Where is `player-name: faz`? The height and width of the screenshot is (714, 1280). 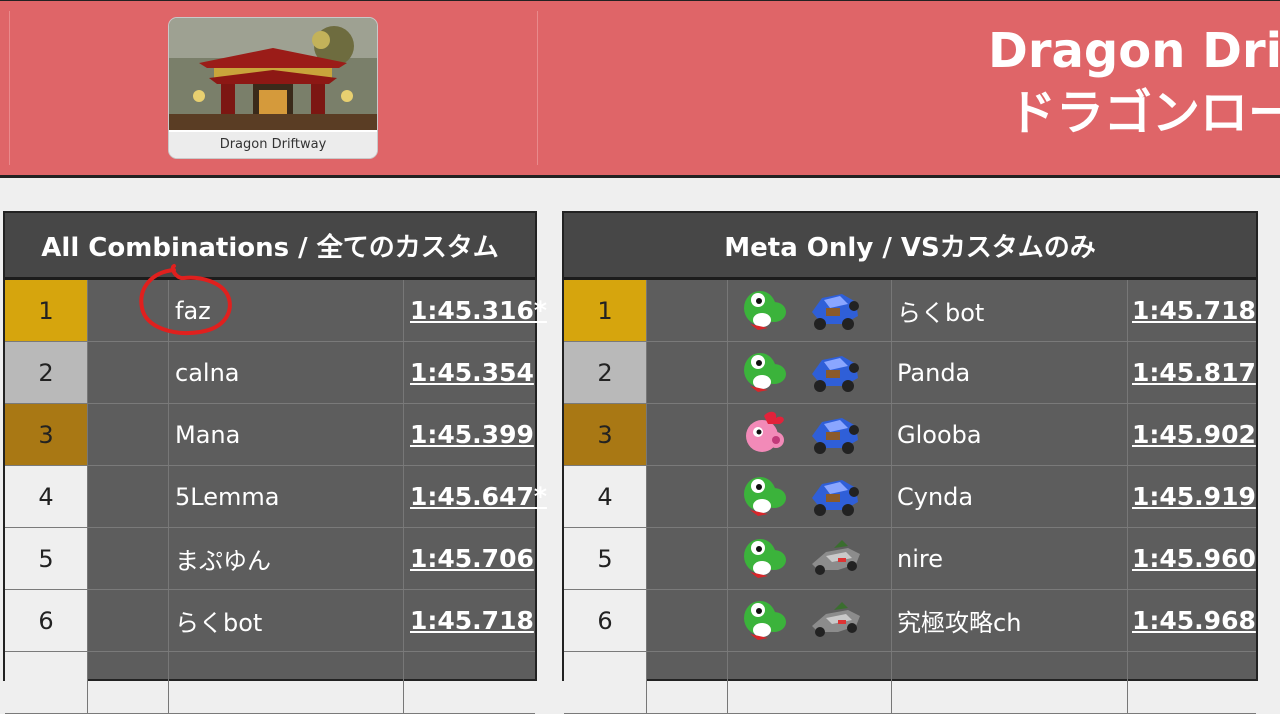
player-name: faz is located at coordinates (193, 310).